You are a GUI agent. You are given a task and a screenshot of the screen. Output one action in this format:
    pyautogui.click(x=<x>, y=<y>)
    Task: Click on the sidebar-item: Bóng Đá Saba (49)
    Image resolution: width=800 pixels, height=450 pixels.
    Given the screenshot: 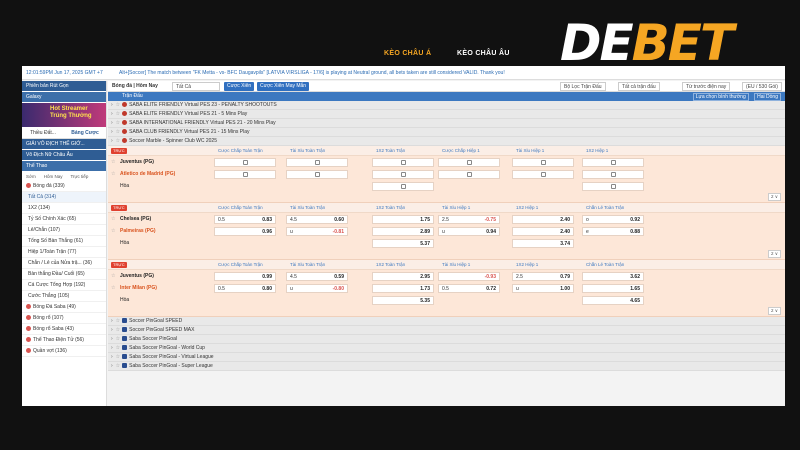 What is the action you would take?
    pyautogui.click(x=64, y=307)
    